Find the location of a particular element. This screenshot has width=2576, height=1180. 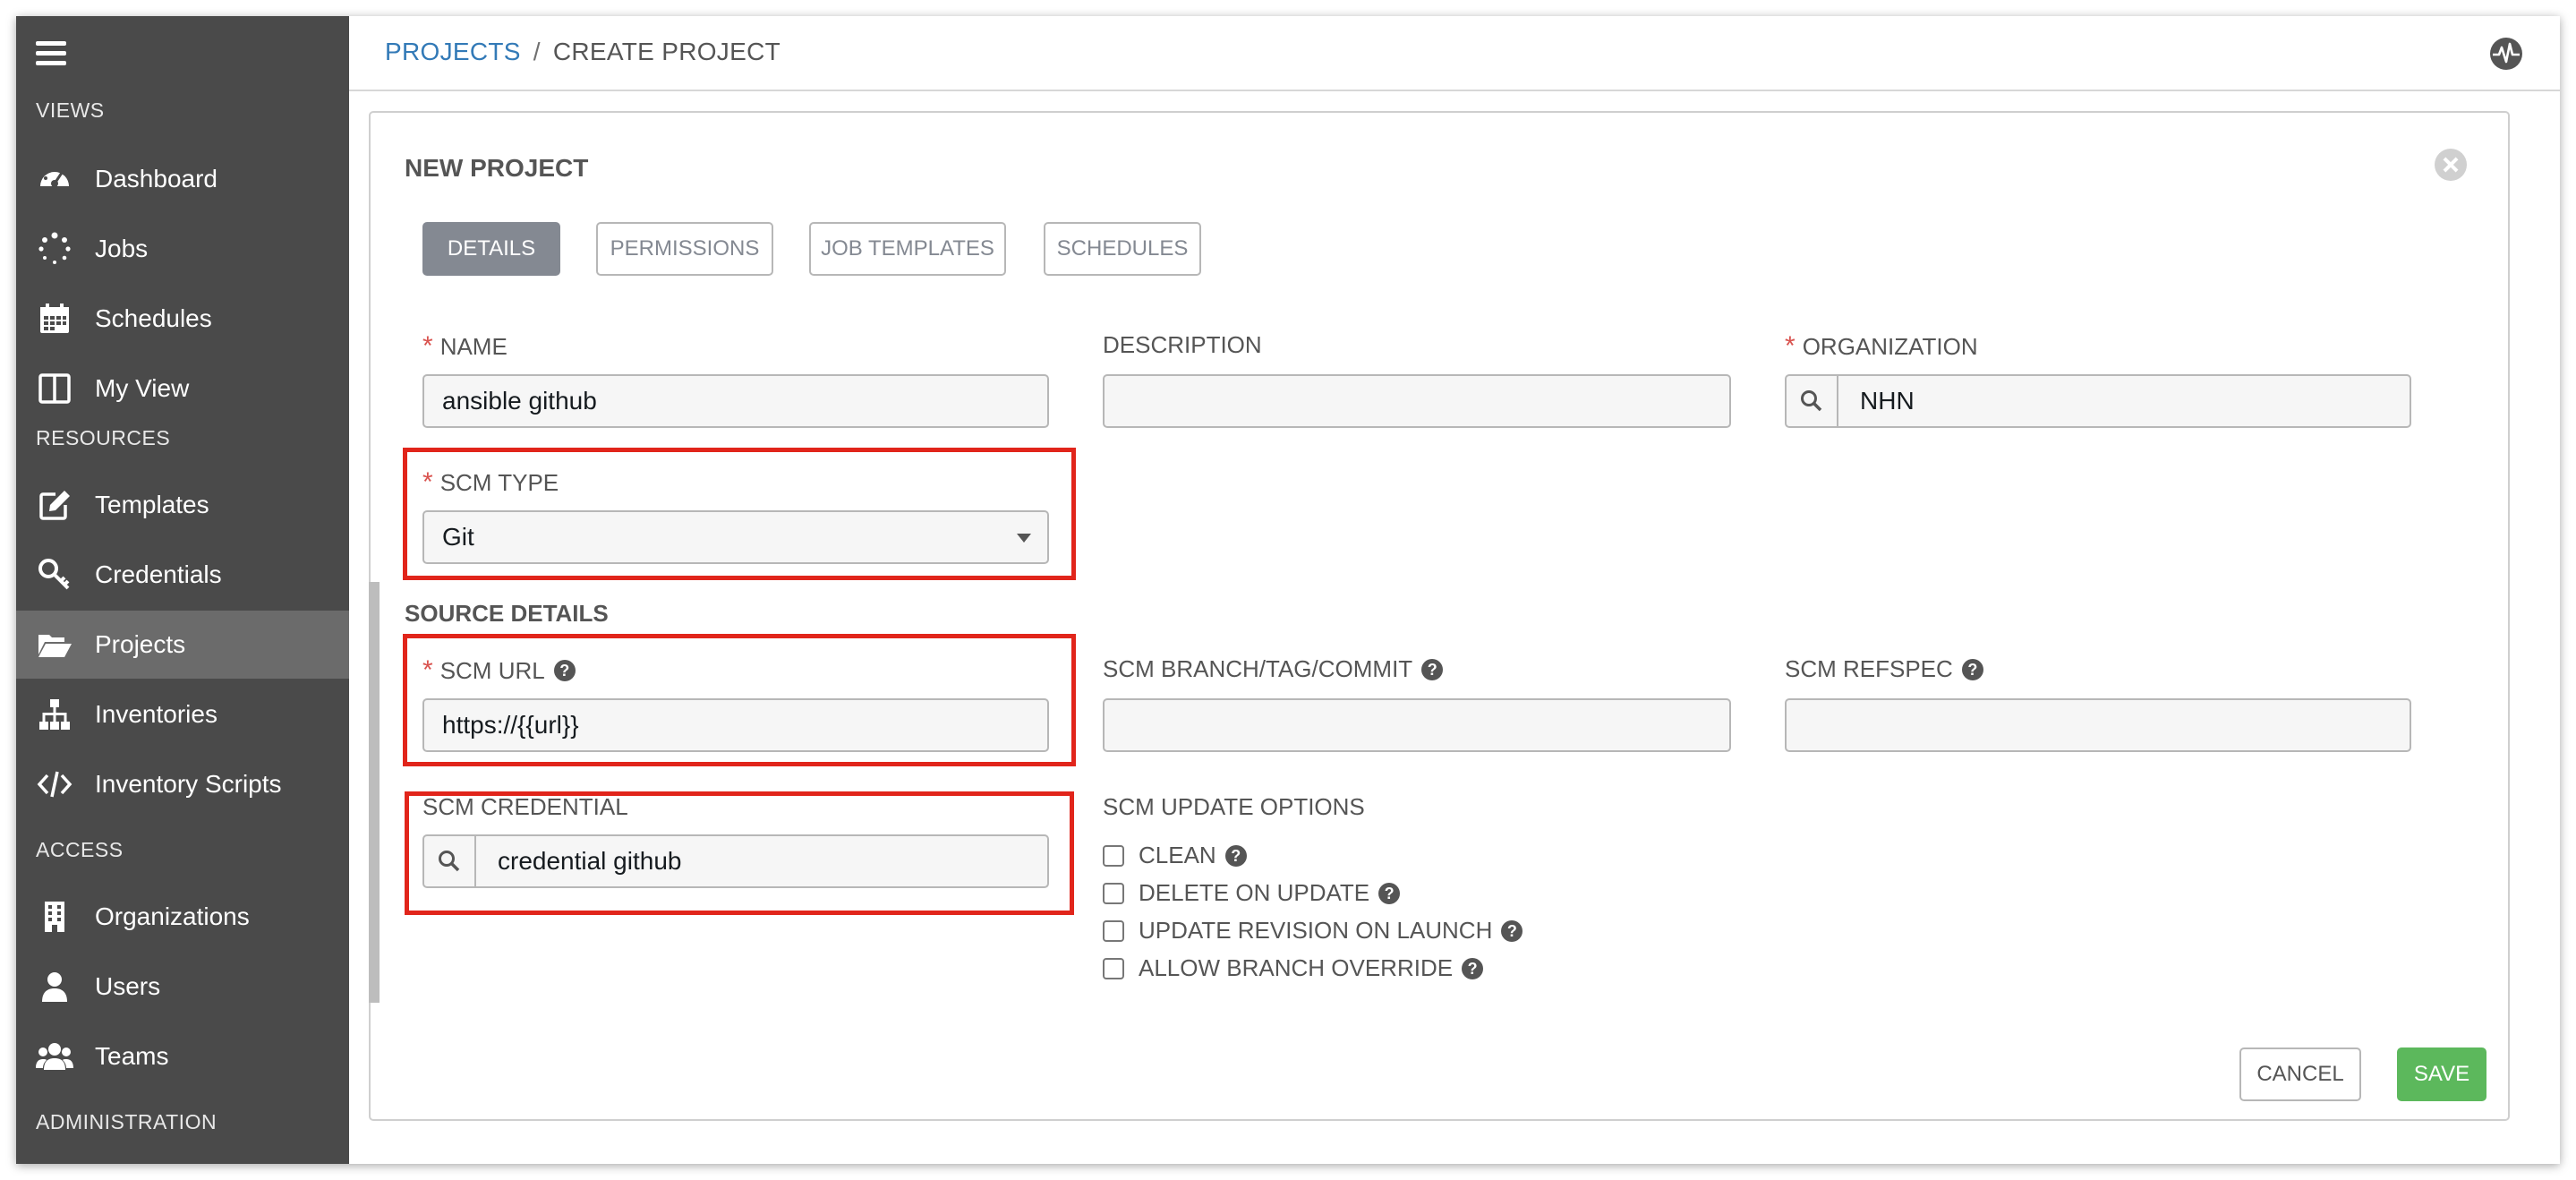

users-icon is located at coordinates (54, 1056).